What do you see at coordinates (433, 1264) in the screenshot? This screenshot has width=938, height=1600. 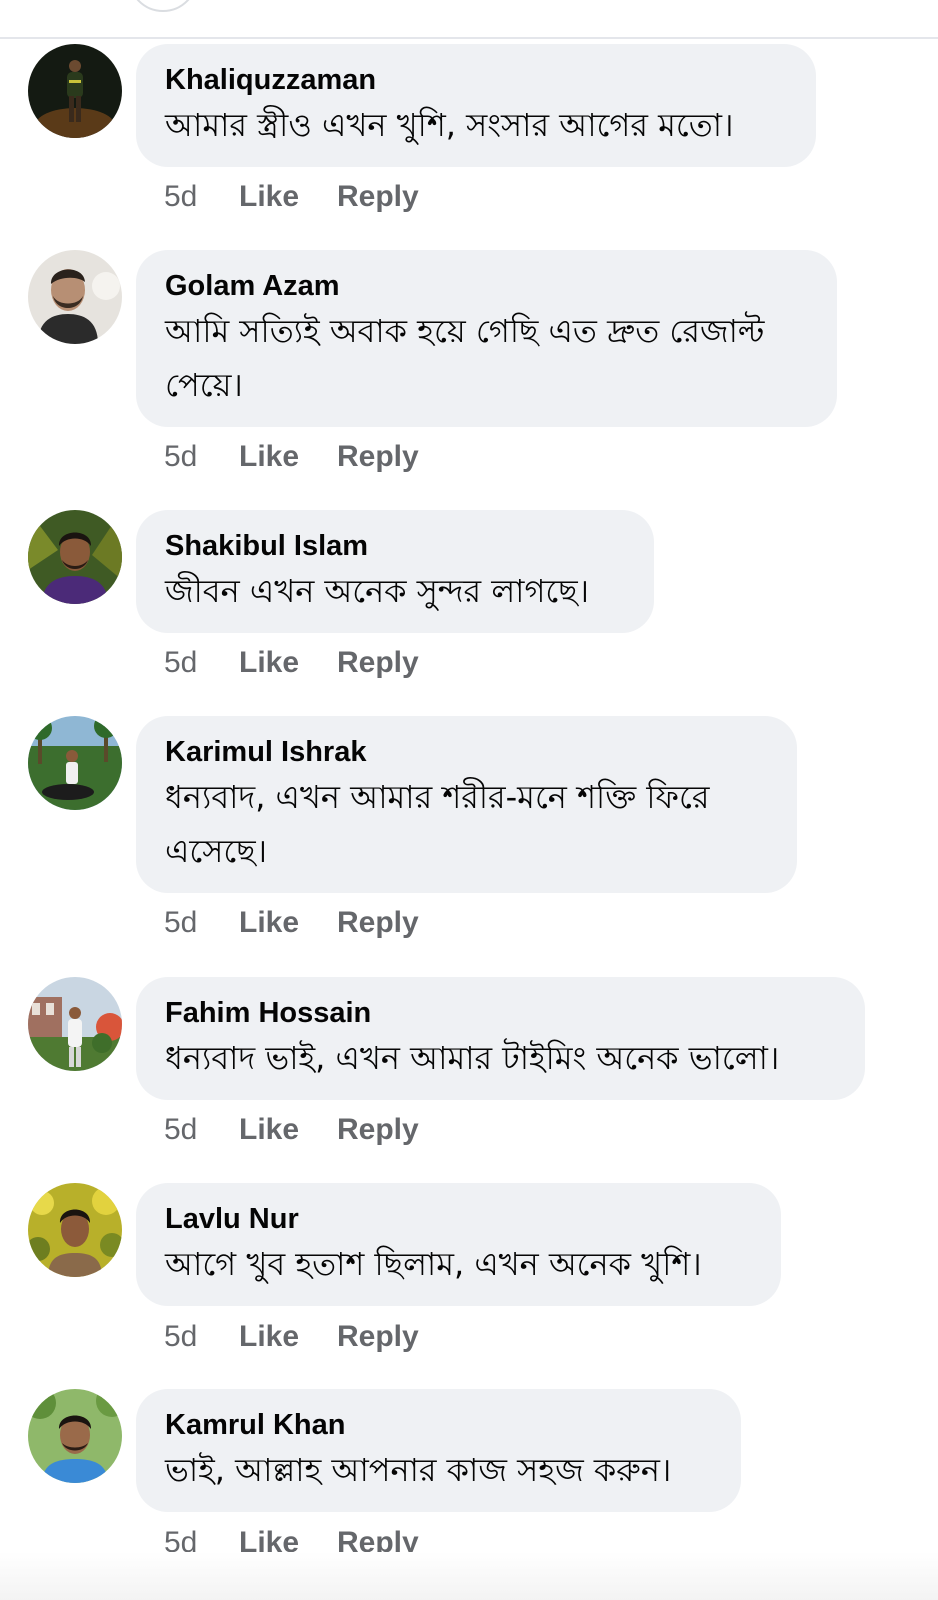 I see `comment-text: আগে খুব হতাশ ছিলাম, এখন অনেক খুশি।` at bounding box center [433, 1264].